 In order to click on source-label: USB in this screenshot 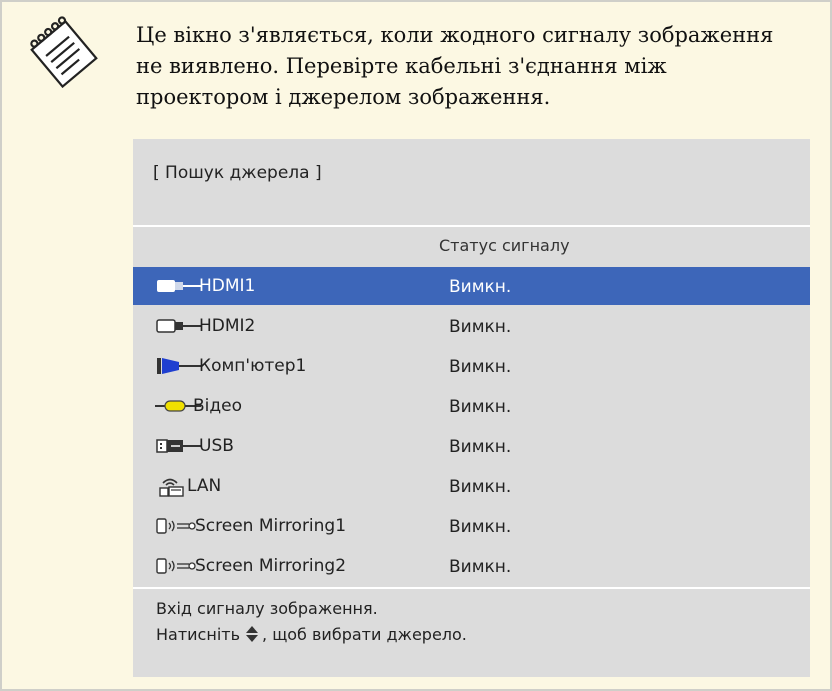, I will do `click(216, 446)`.